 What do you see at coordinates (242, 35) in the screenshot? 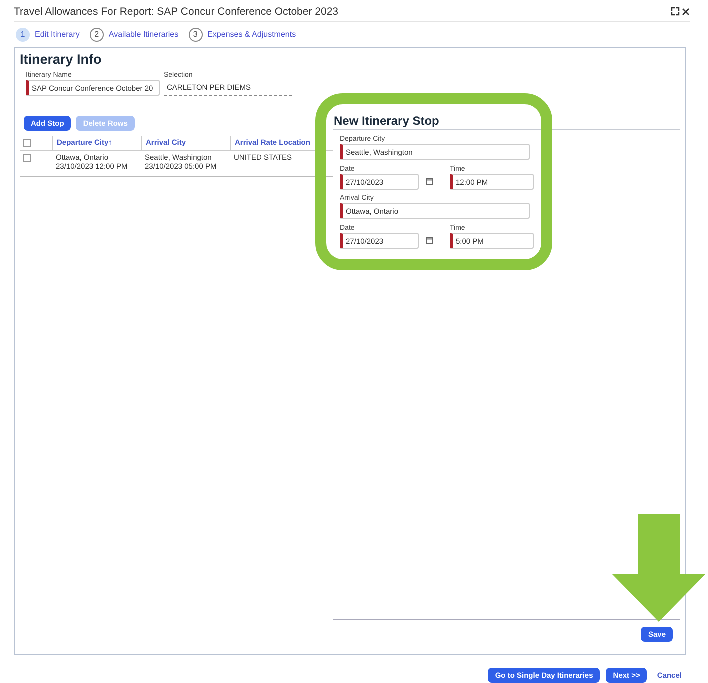
I see `step-tab: 3 Expenses & Adjustments` at bounding box center [242, 35].